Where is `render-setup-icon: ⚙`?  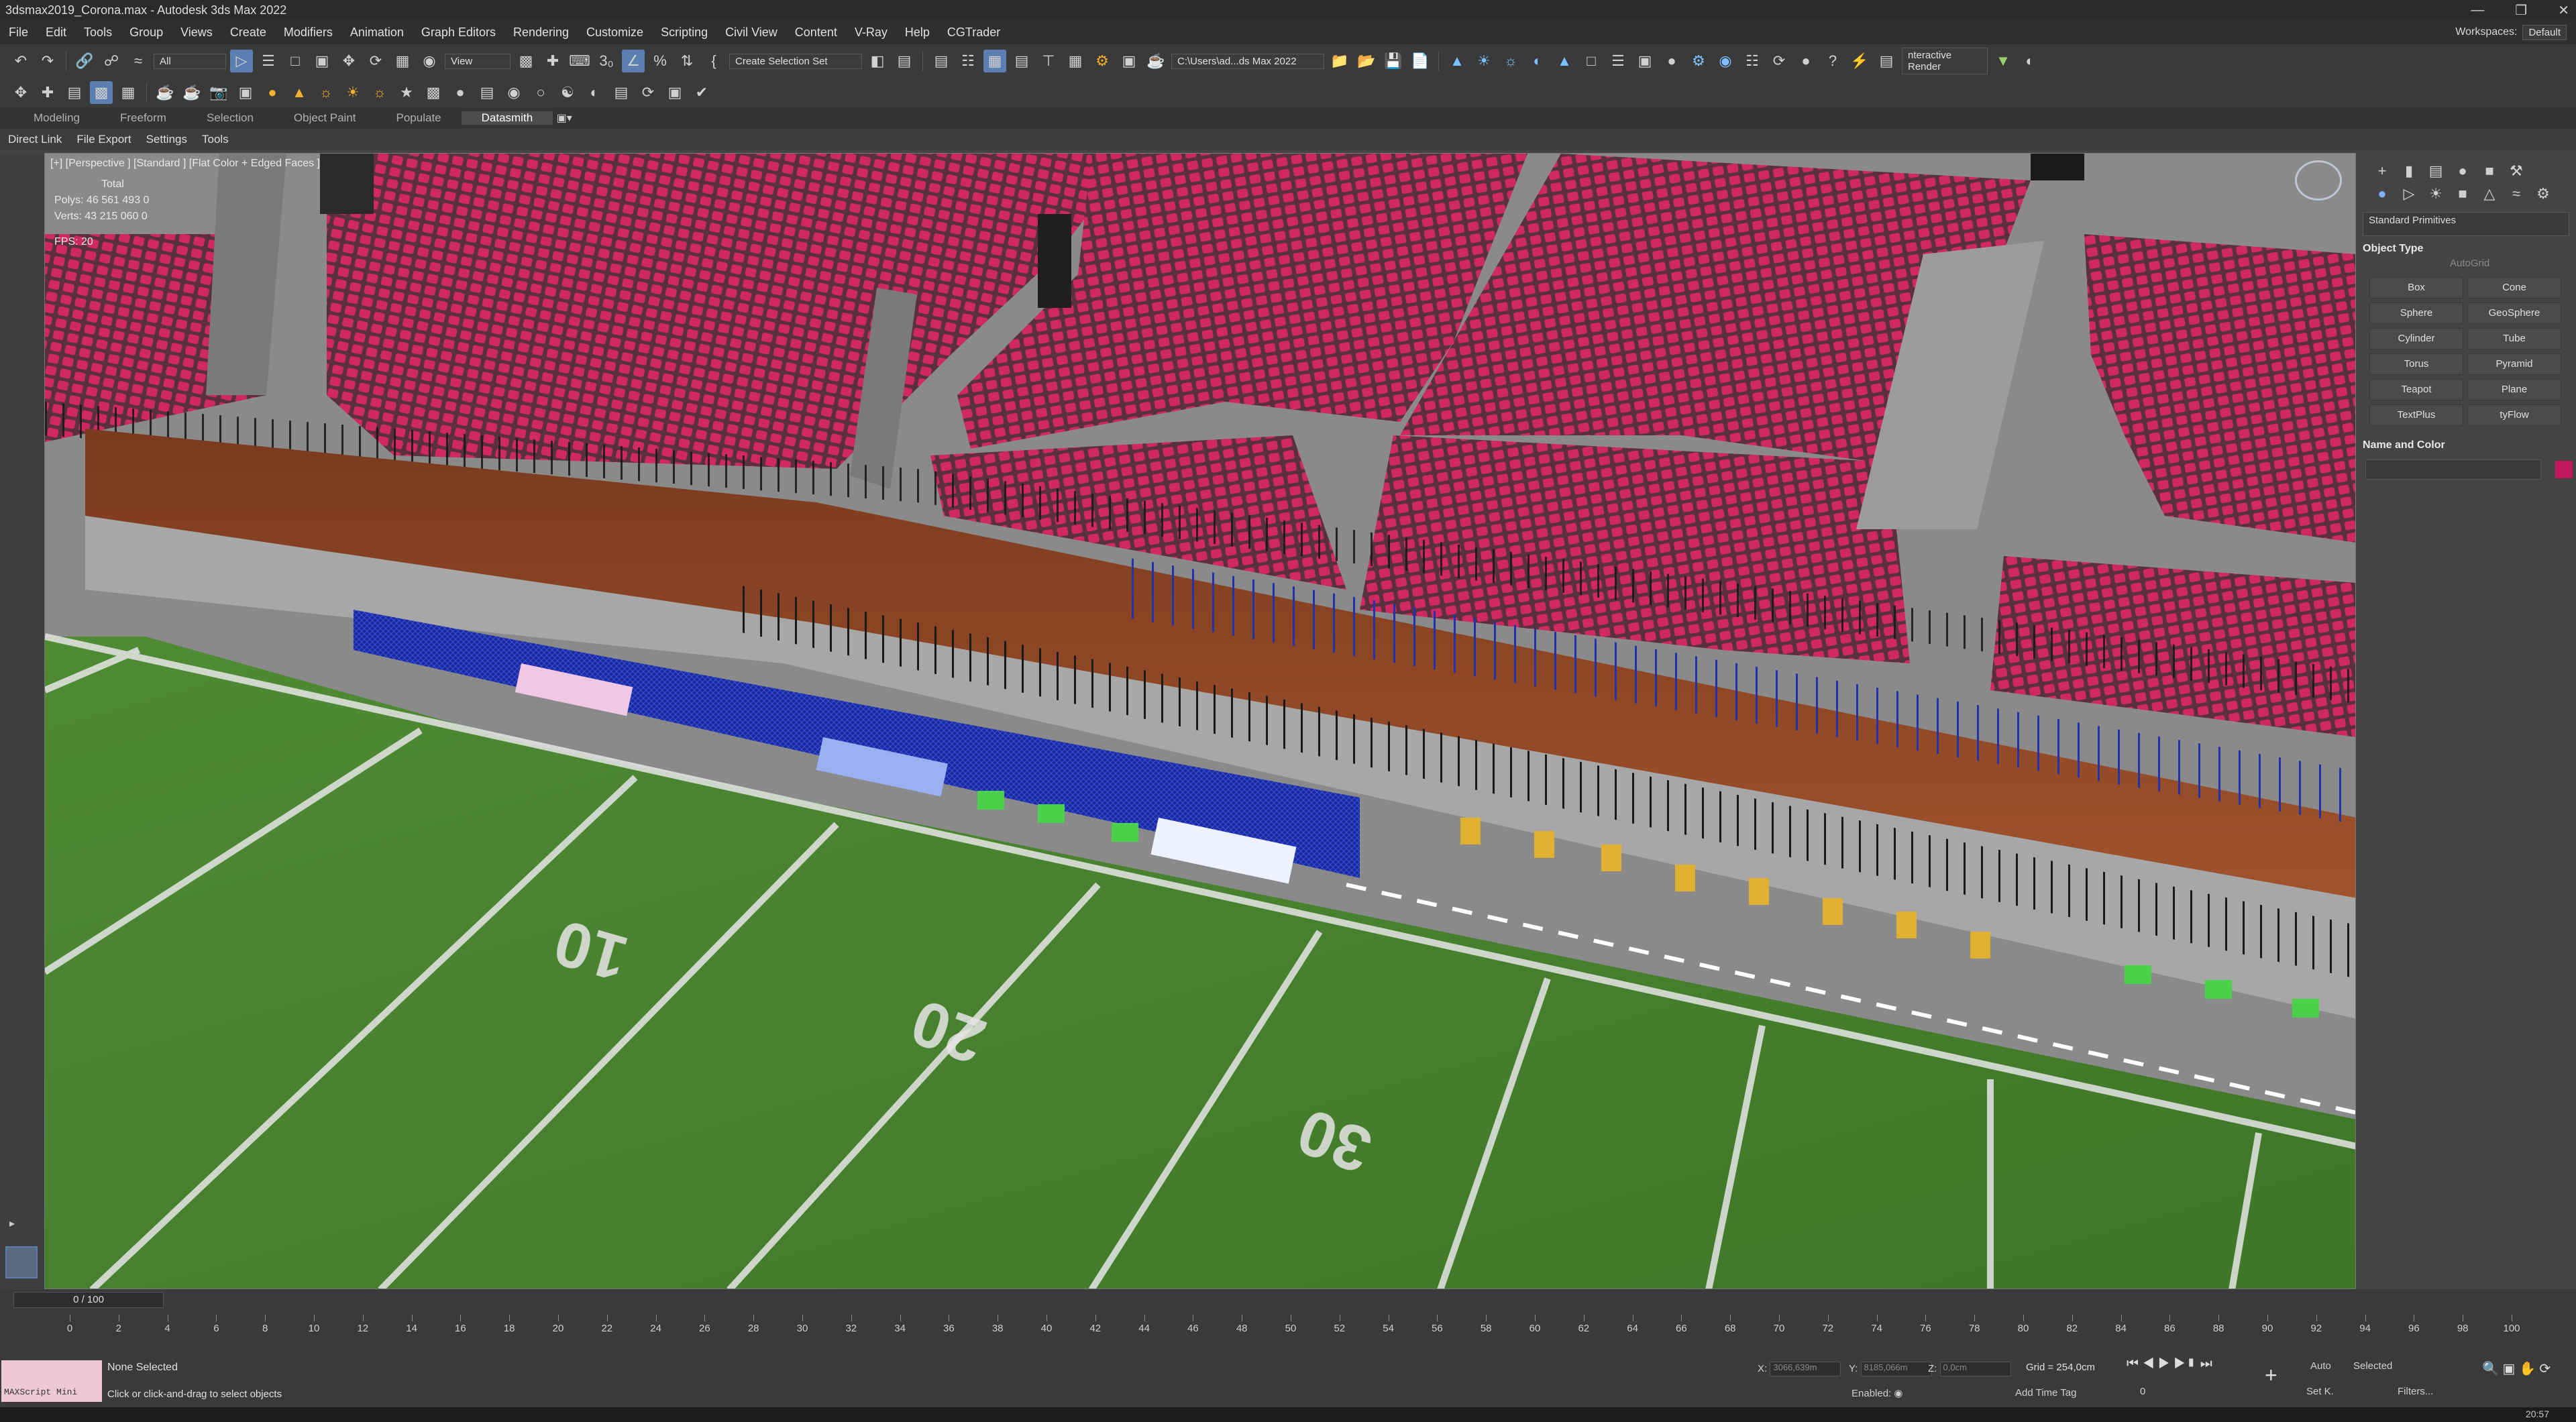 render-setup-icon: ⚙ is located at coordinates (1102, 61).